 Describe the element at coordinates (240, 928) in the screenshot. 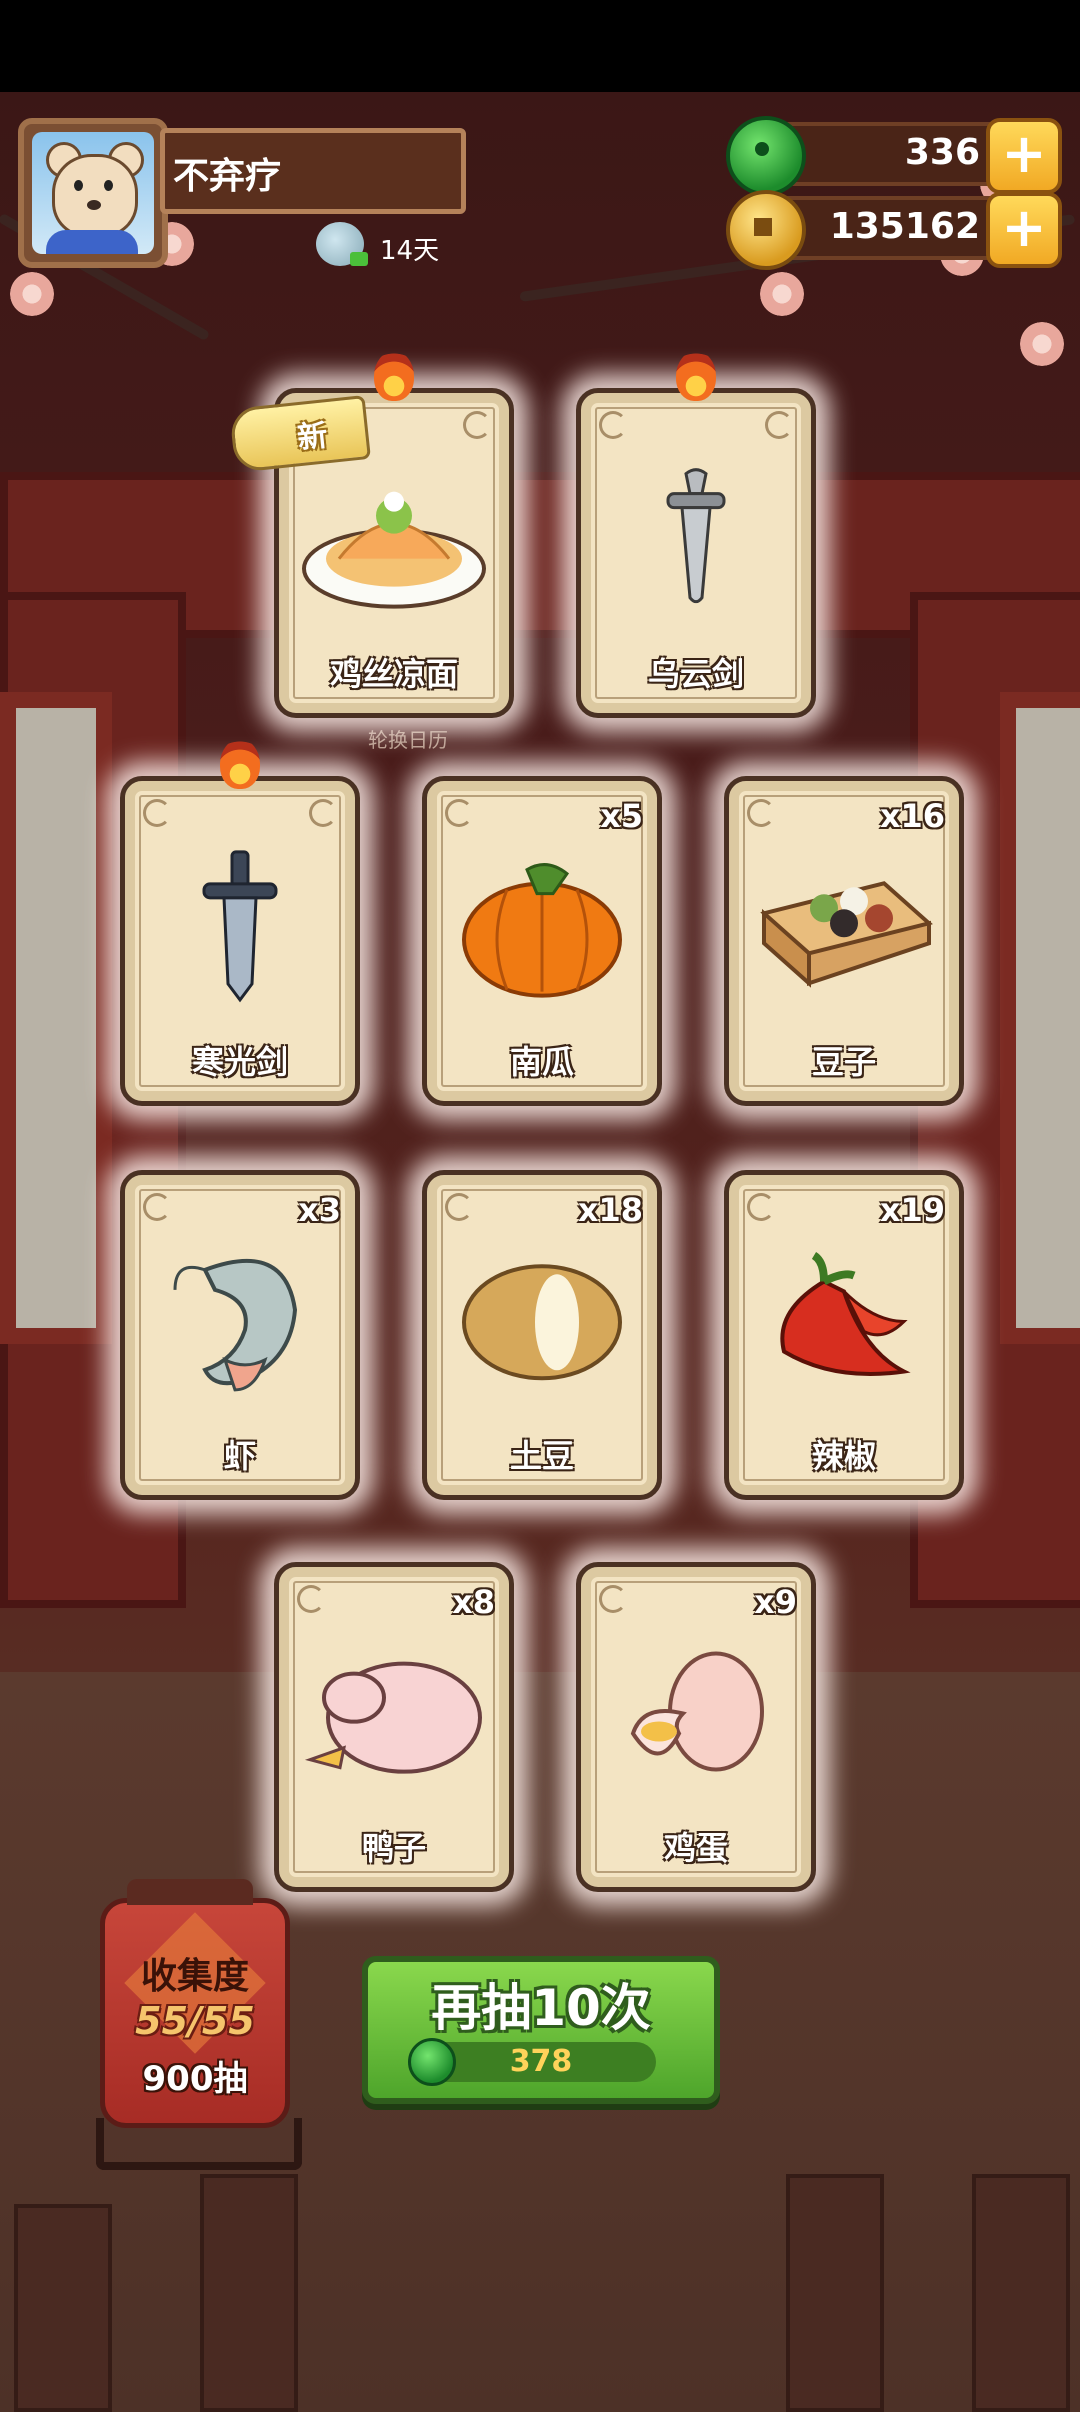

I see `cold-light-sword-icon` at that location.